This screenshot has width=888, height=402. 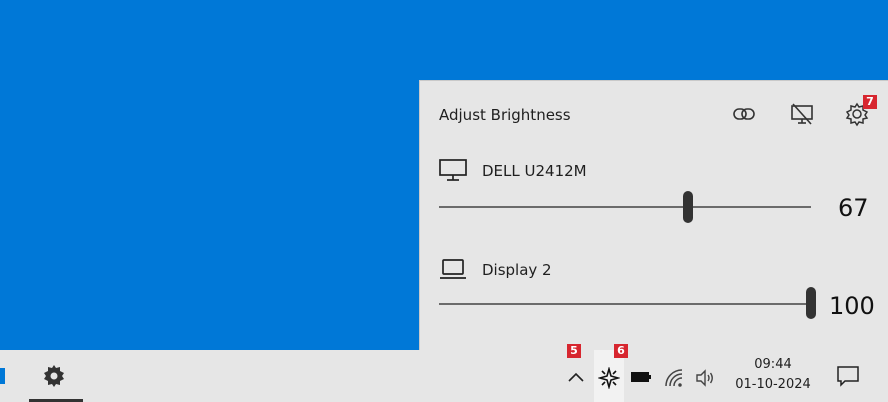 What do you see at coordinates (453, 170) in the screenshot?
I see `monitor-icon` at bounding box center [453, 170].